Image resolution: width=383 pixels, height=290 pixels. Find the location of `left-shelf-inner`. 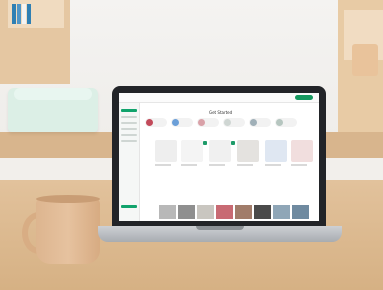

left-shelf-inner is located at coordinates (36, 14).